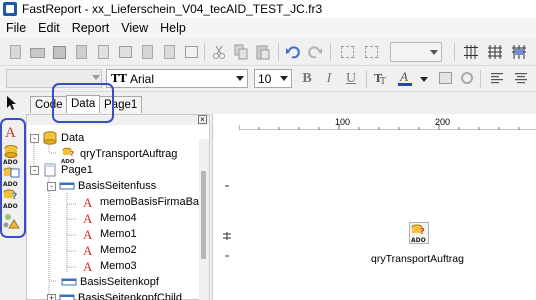  I want to click on page-icon, so click(50, 170).